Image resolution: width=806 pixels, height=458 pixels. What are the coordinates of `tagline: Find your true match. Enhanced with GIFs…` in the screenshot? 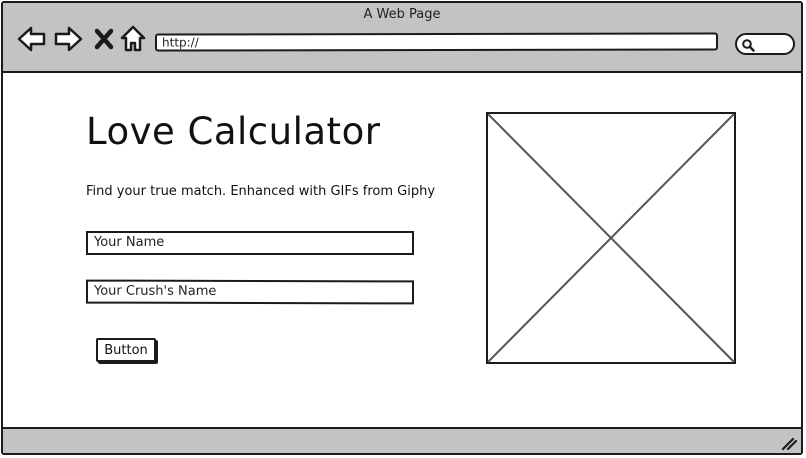 It's located at (261, 191).